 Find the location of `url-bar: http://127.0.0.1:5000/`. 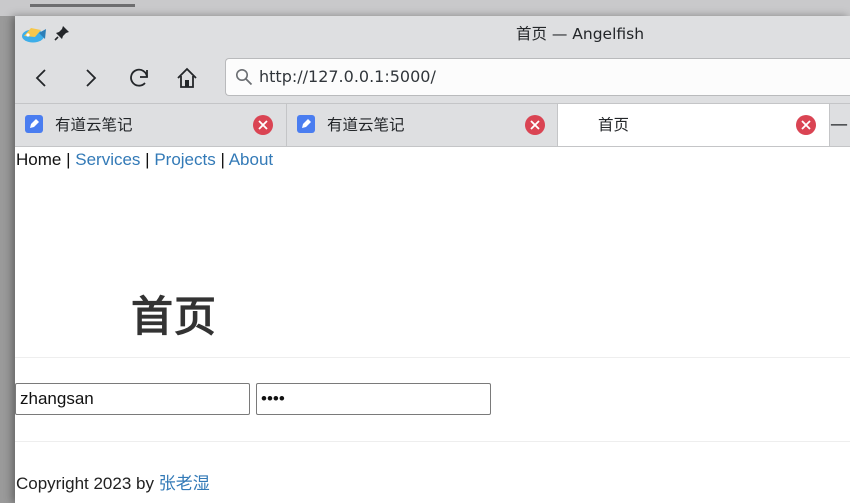

url-bar: http://127.0.0.1:5000/ is located at coordinates (537, 77).